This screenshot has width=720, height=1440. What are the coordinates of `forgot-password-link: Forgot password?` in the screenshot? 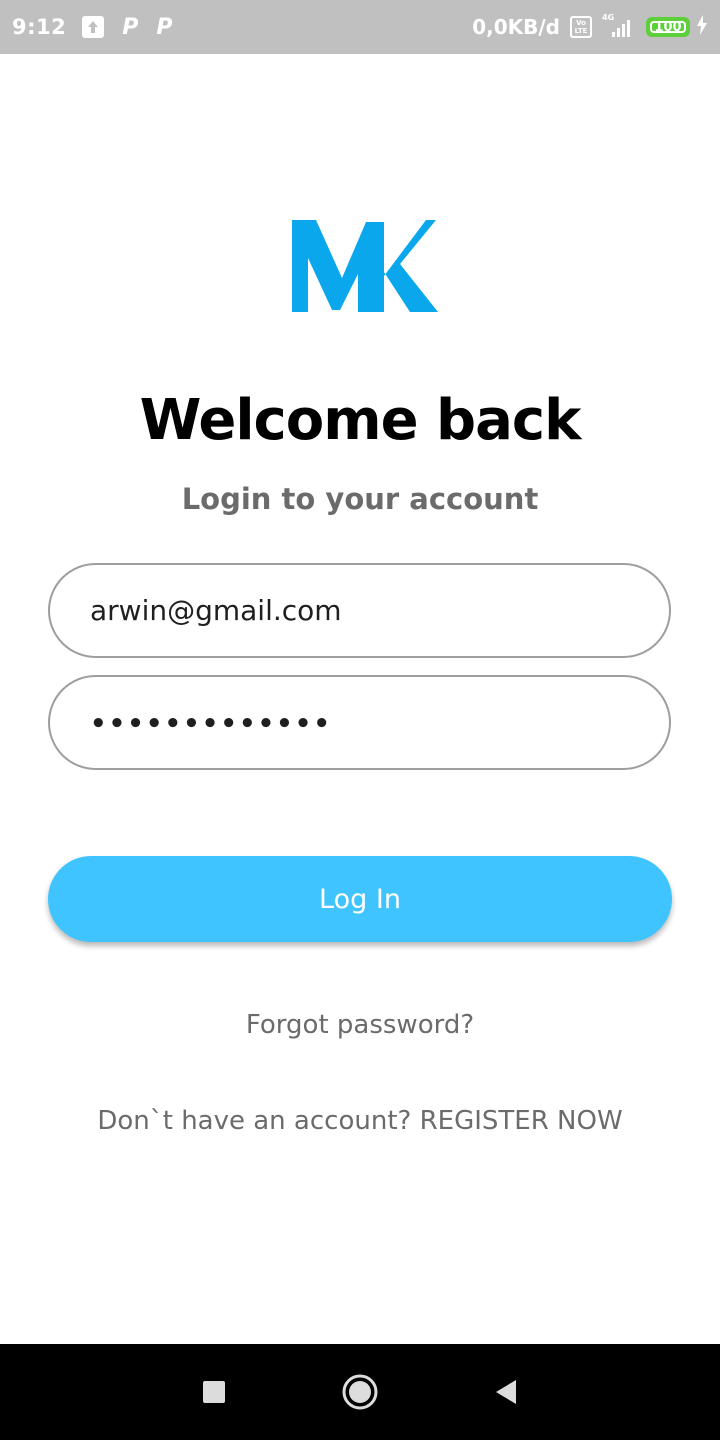 It's located at (360, 1025).